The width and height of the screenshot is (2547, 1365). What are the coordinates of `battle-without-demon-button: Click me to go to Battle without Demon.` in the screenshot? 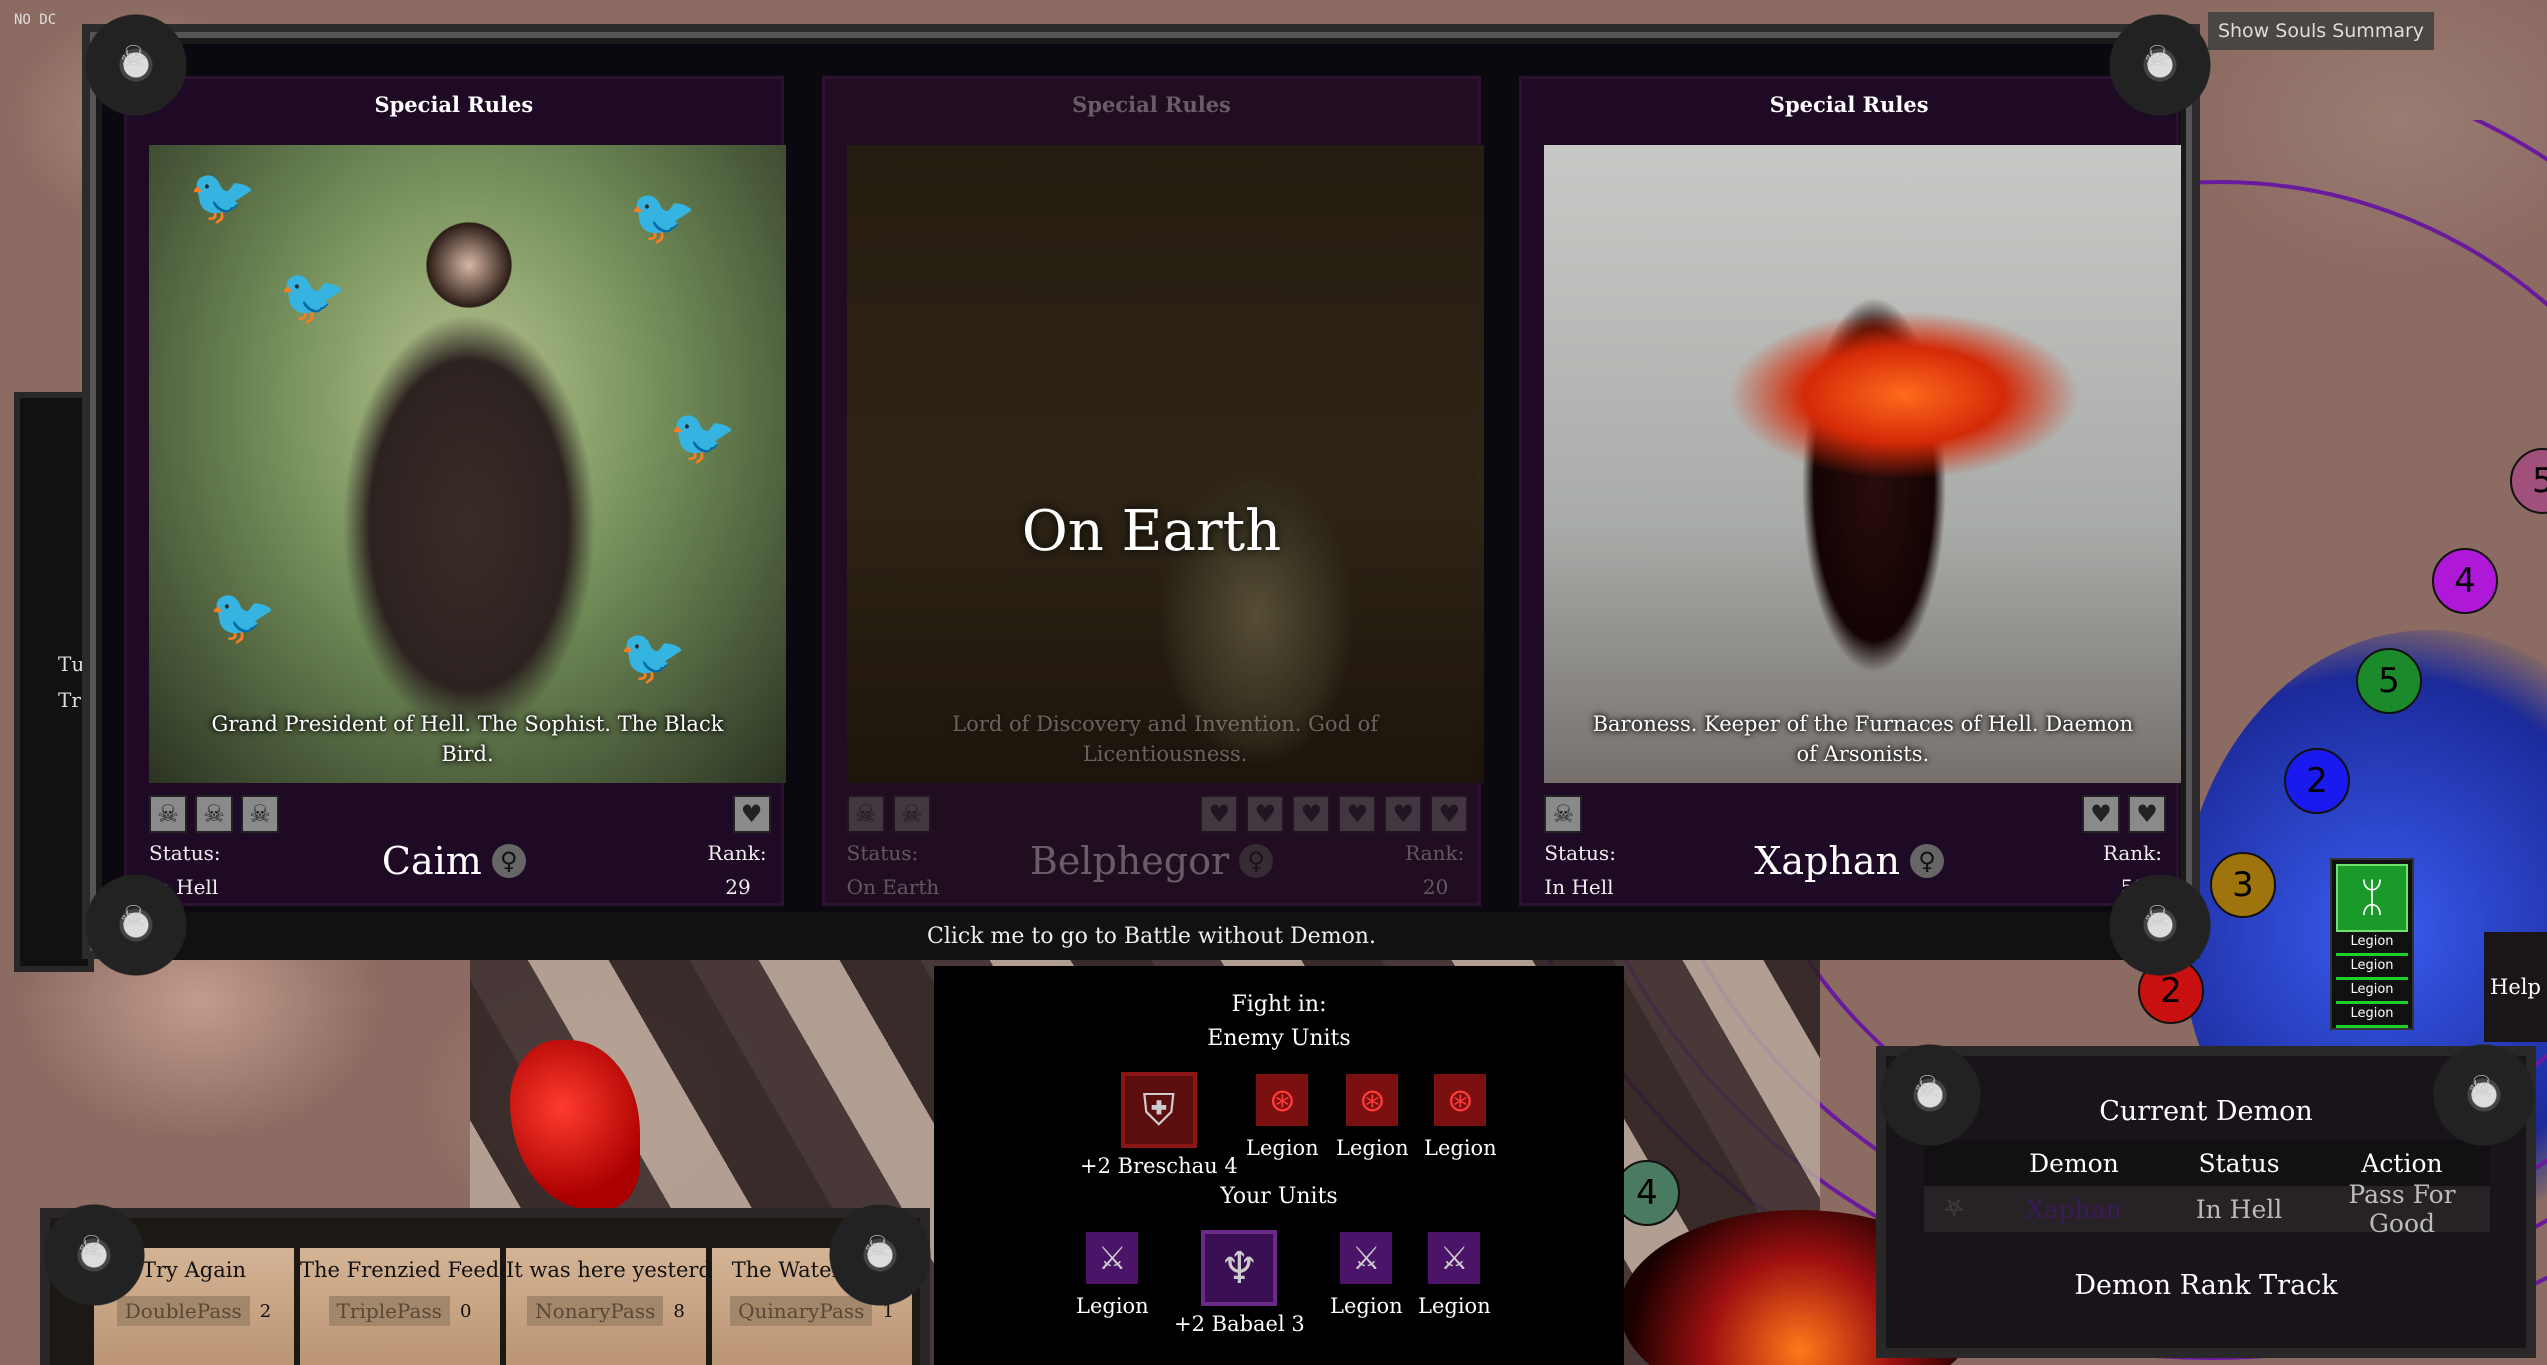 It's located at (1151, 936).